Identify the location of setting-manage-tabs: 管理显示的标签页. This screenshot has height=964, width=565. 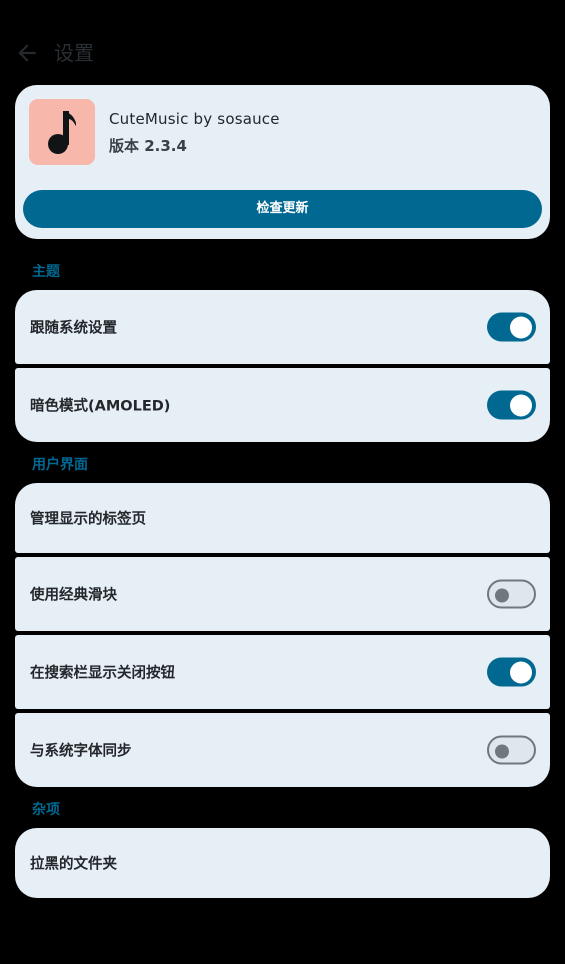
(282, 518).